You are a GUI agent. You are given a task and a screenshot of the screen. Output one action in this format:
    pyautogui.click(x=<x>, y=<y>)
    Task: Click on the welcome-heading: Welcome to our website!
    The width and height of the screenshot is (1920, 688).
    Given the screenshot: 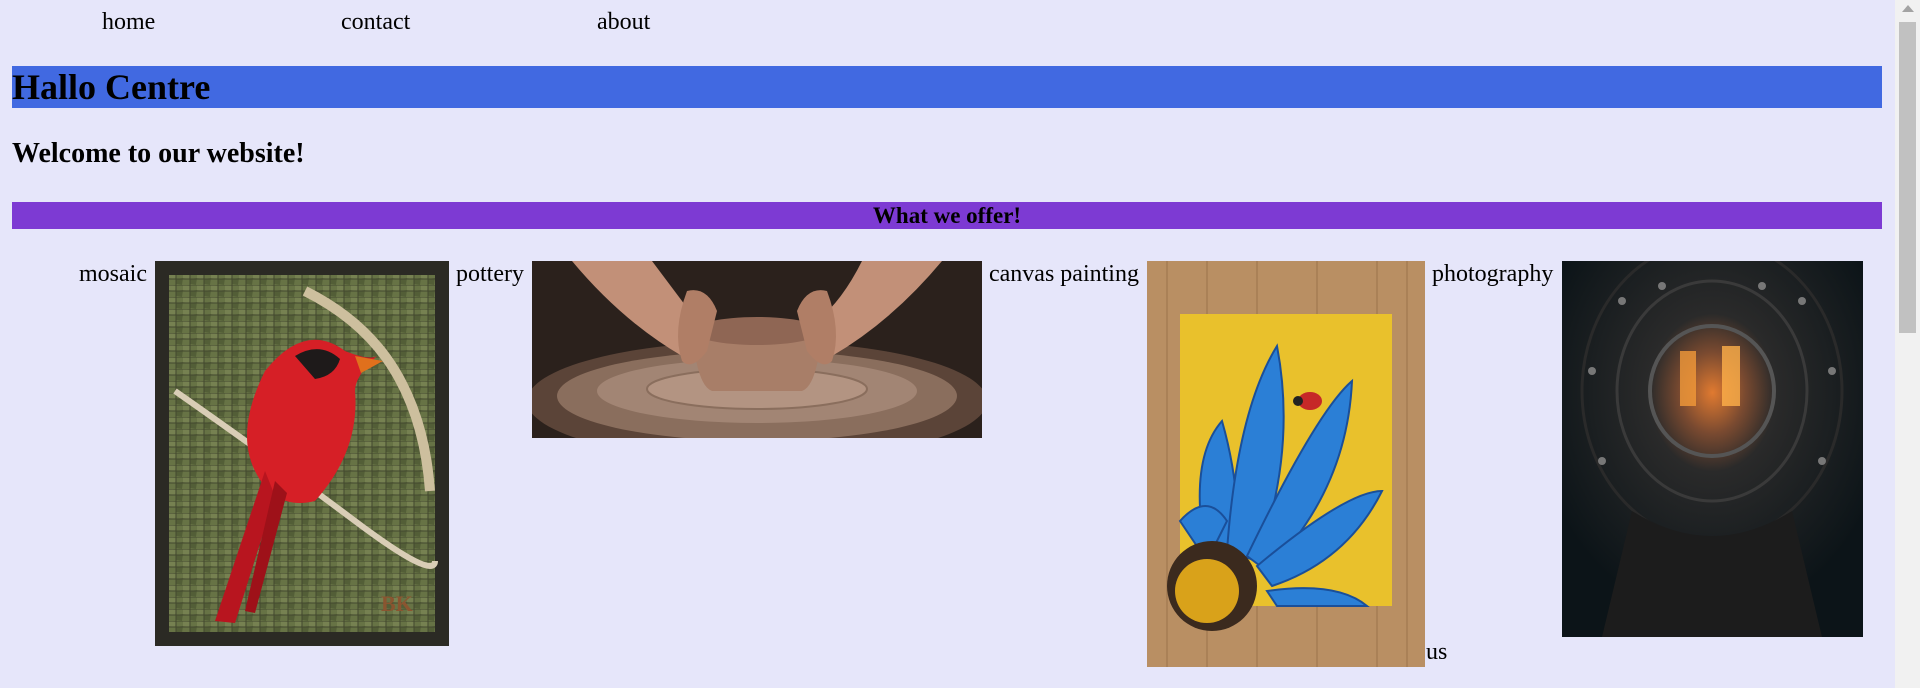 What is the action you would take?
    pyautogui.click(x=158, y=153)
    